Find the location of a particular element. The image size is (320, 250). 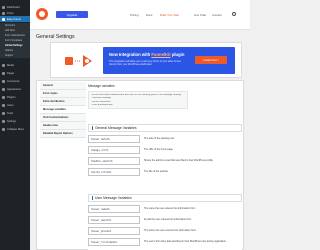

submenu-label: Support is located at coordinates (9, 55).